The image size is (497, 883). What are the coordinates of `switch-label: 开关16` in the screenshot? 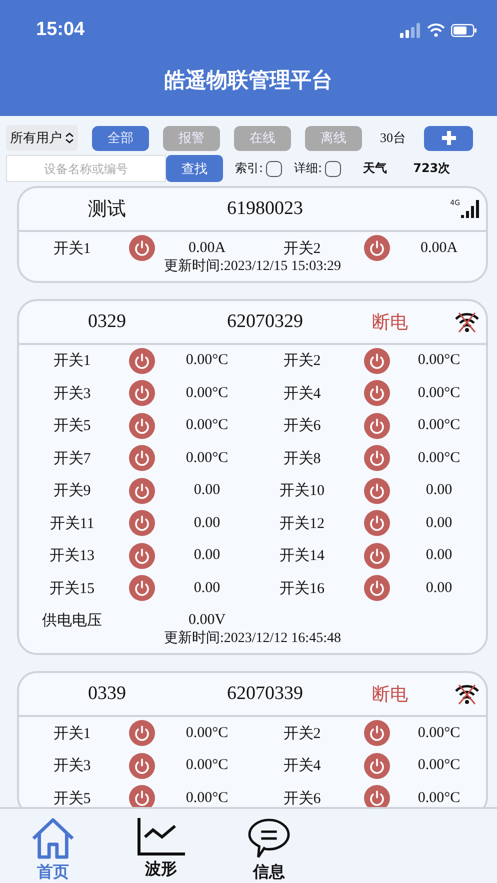 It's located at (302, 589).